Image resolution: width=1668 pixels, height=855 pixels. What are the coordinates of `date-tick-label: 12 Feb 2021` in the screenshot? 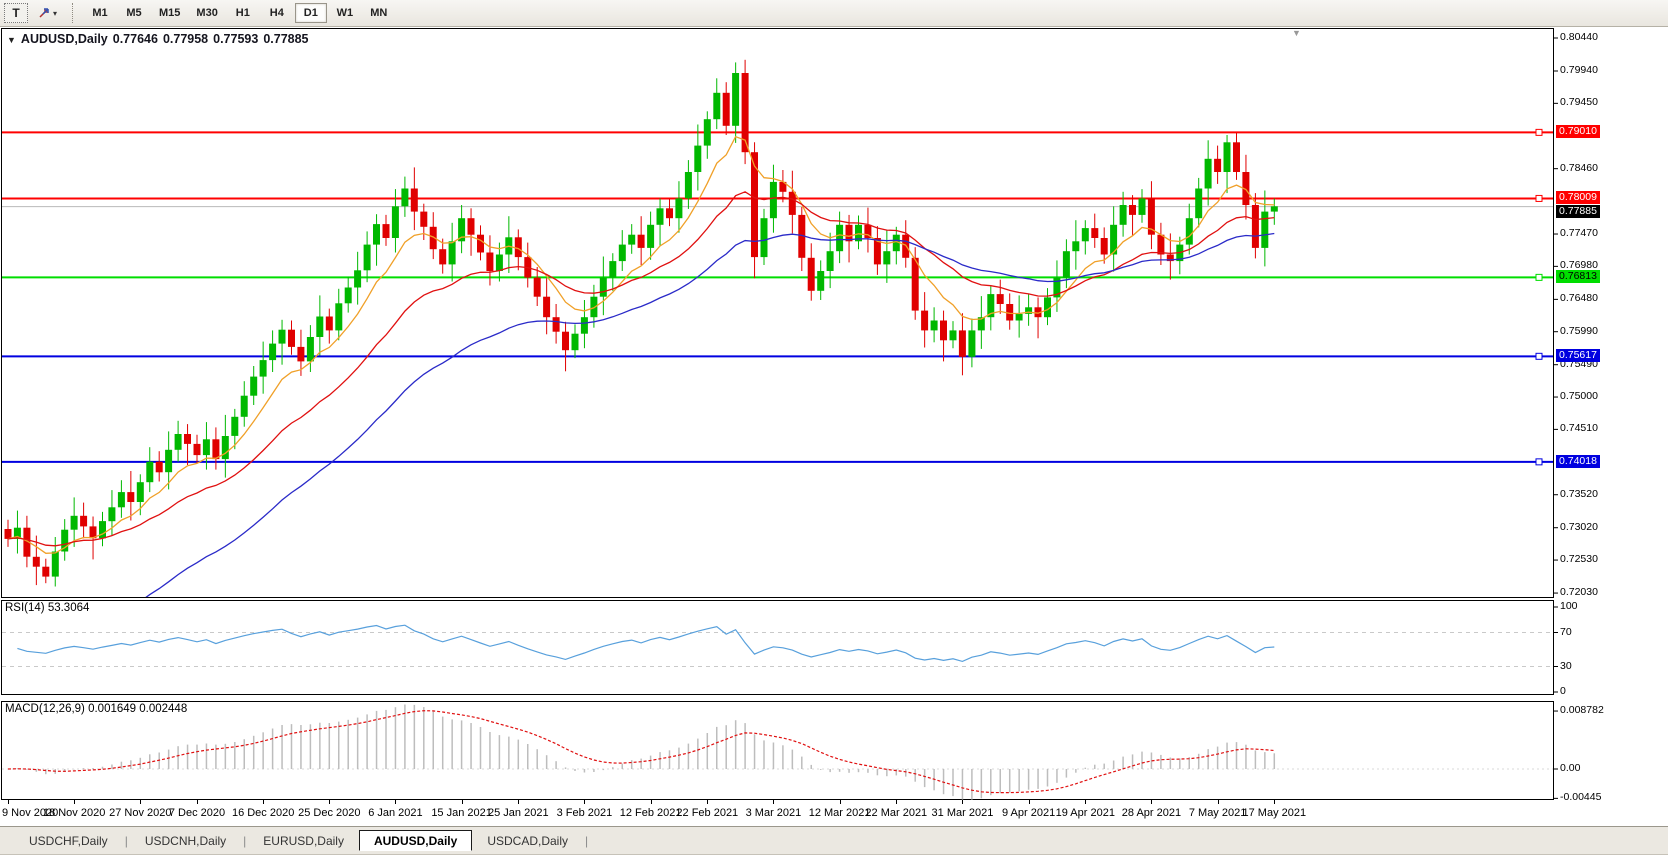 It's located at (650, 813).